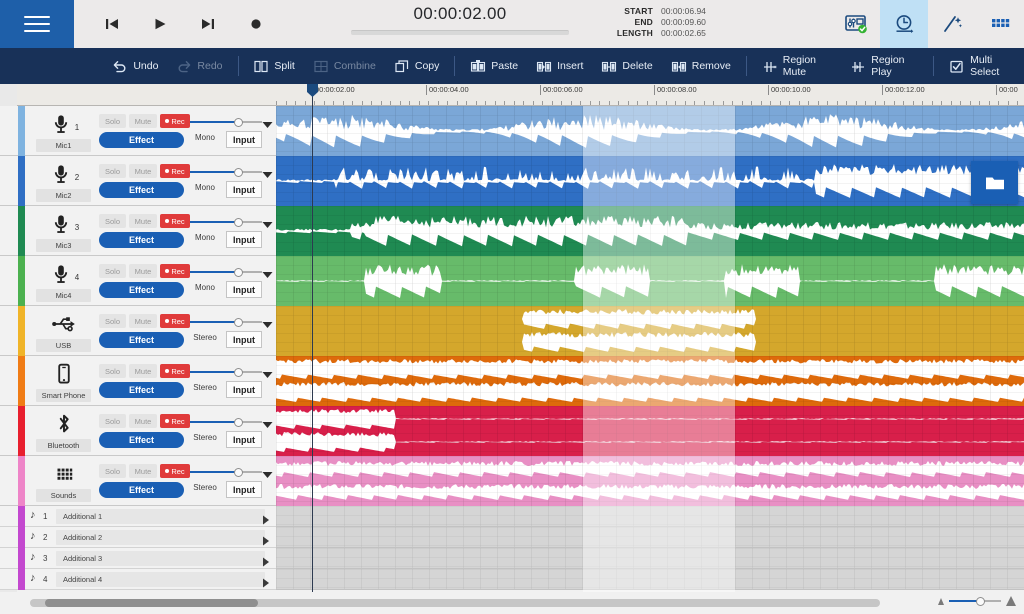 The image size is (1024, 614). I want to click on menu-button, so click(37, 24).